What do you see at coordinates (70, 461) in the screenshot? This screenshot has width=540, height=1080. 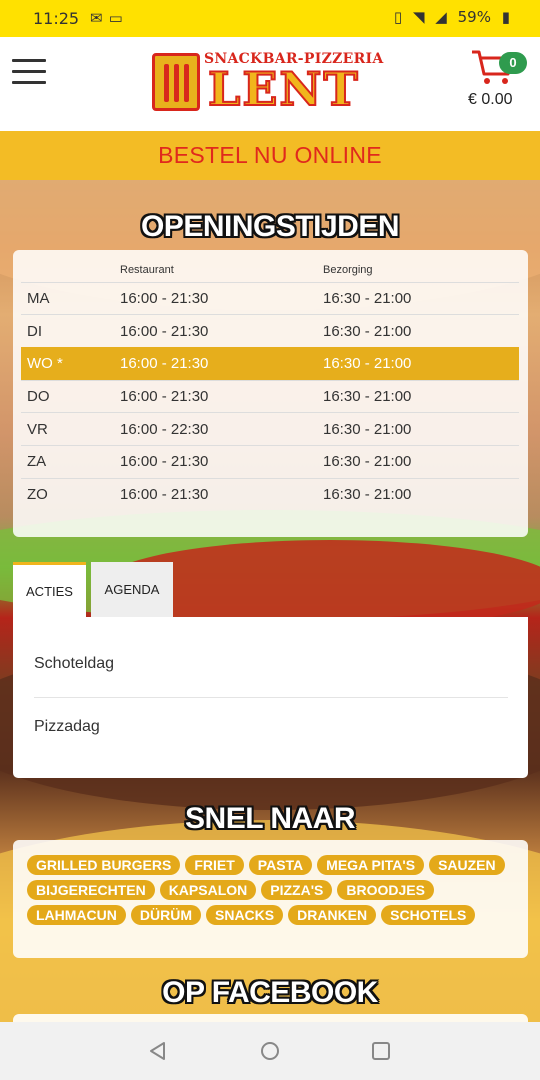 I see `day-cell: ZA` at bounding box center [70, 461].